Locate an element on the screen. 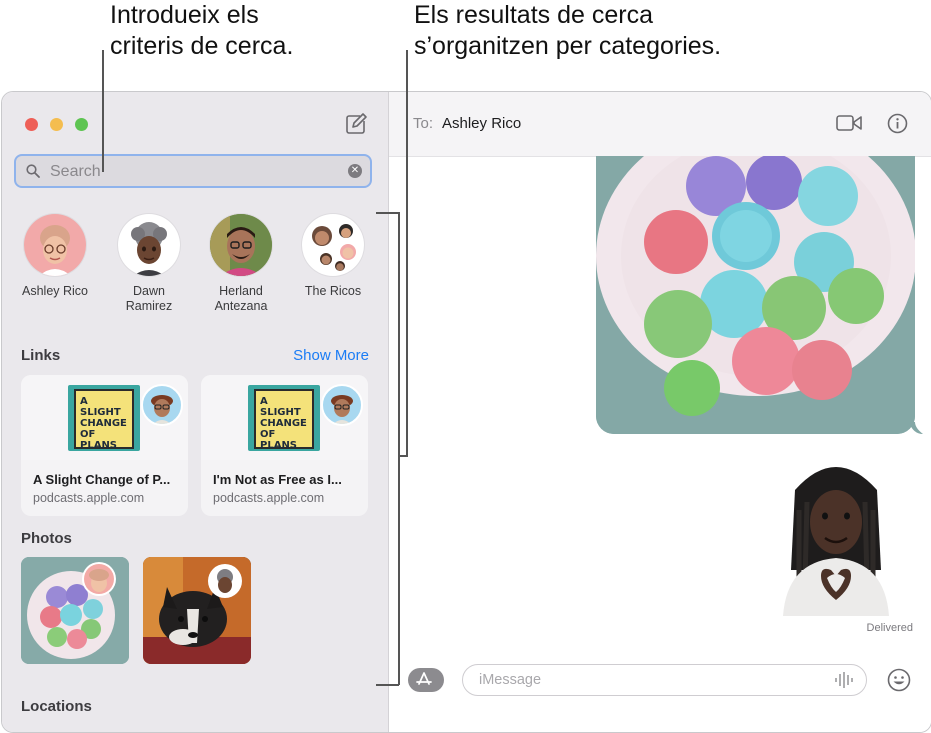  app-store-icon is located at coordinates (424, 678).